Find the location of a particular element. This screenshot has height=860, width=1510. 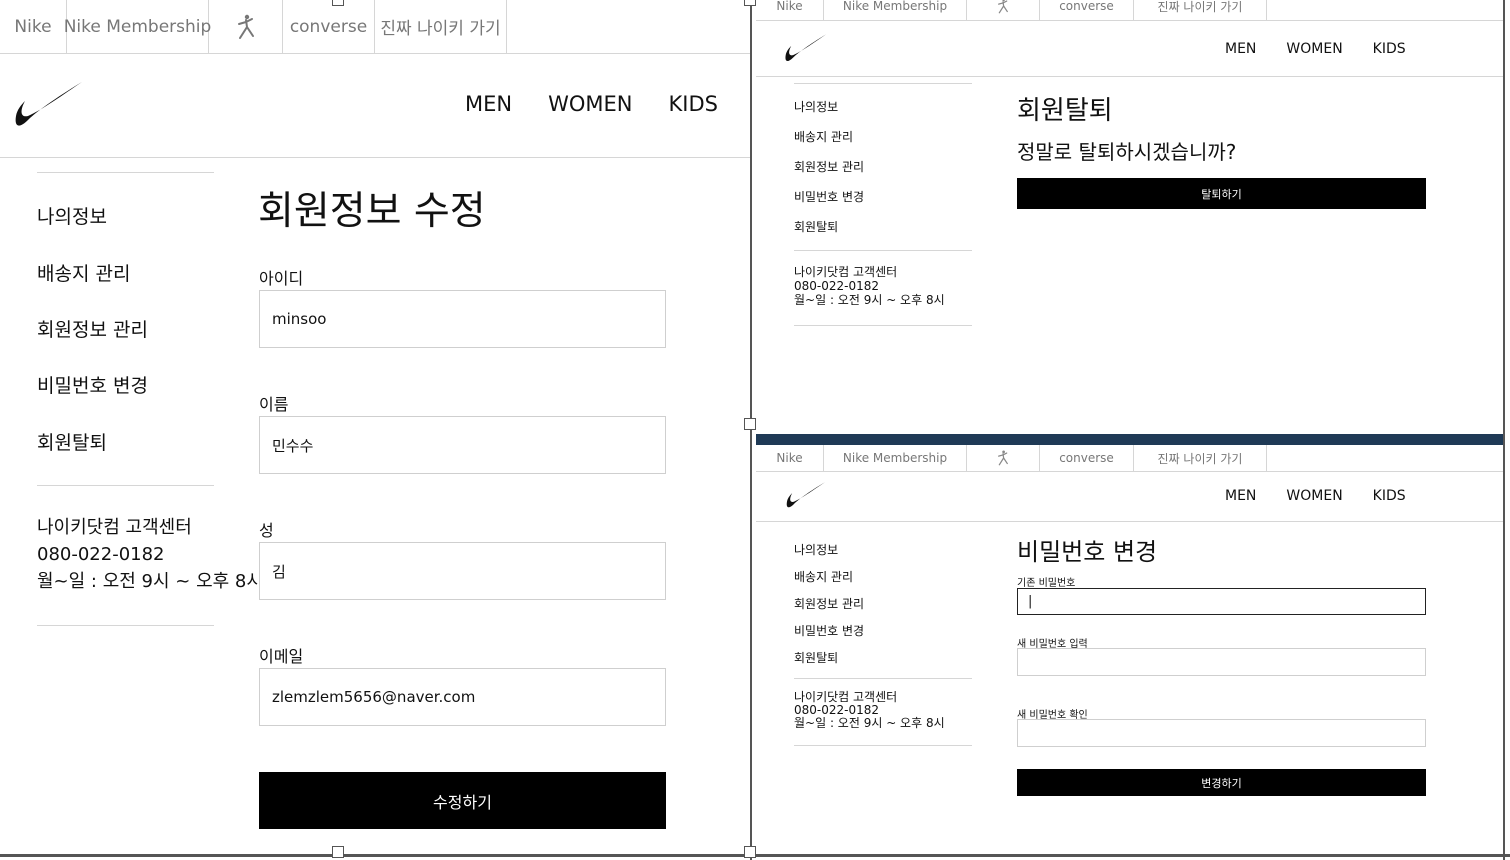

email-input: zlemzlem5656@naver.com is located at coordinates (462, 697).